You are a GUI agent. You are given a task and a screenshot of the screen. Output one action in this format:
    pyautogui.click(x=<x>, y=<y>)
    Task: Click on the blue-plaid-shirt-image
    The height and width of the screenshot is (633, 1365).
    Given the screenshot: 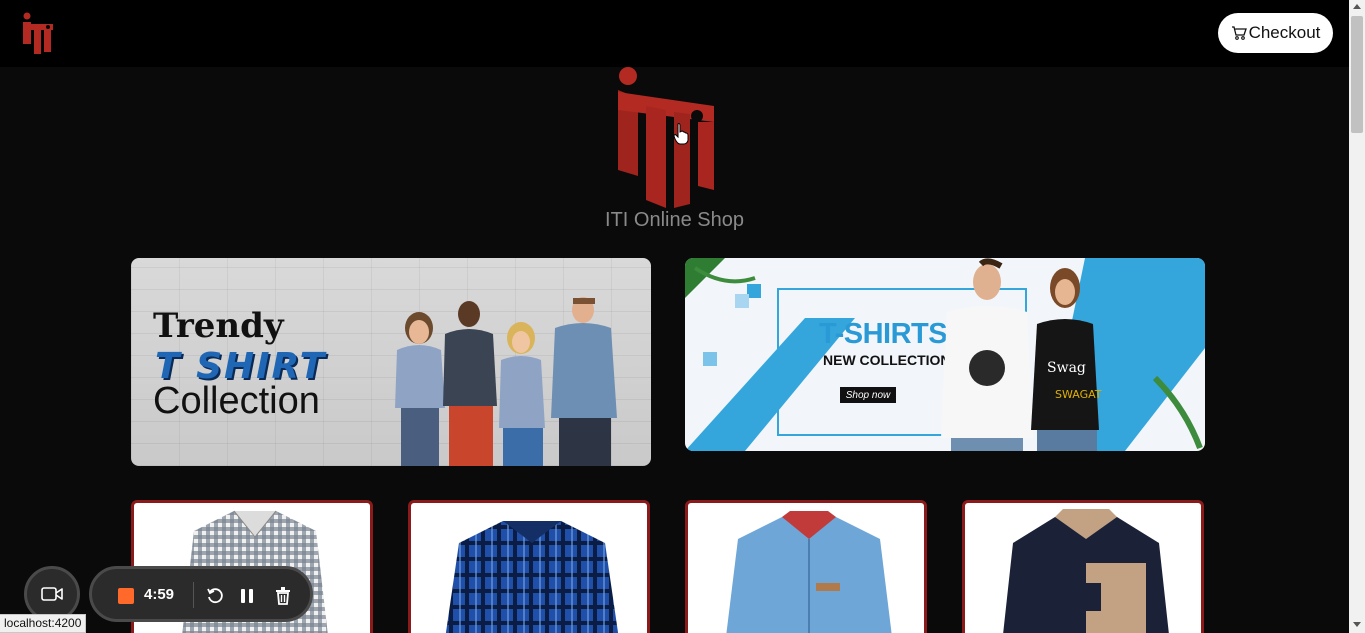 What is the action you would take?
    pyautogui.click(x=532, y=577)
    